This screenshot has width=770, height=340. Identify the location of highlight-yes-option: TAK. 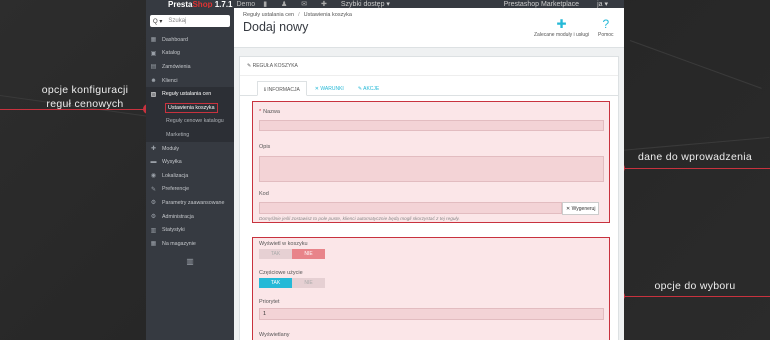
(275, 254).